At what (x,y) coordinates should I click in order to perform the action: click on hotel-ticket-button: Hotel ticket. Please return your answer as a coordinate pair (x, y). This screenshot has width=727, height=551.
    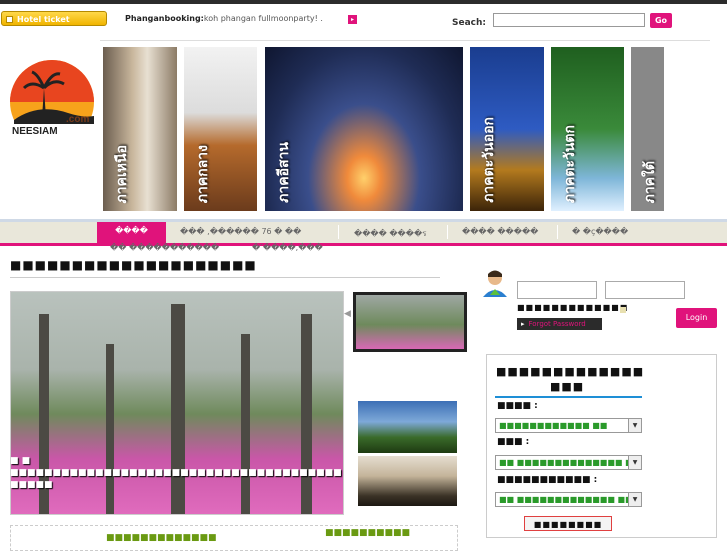
    Looking at the image, I should click on (54, 18).